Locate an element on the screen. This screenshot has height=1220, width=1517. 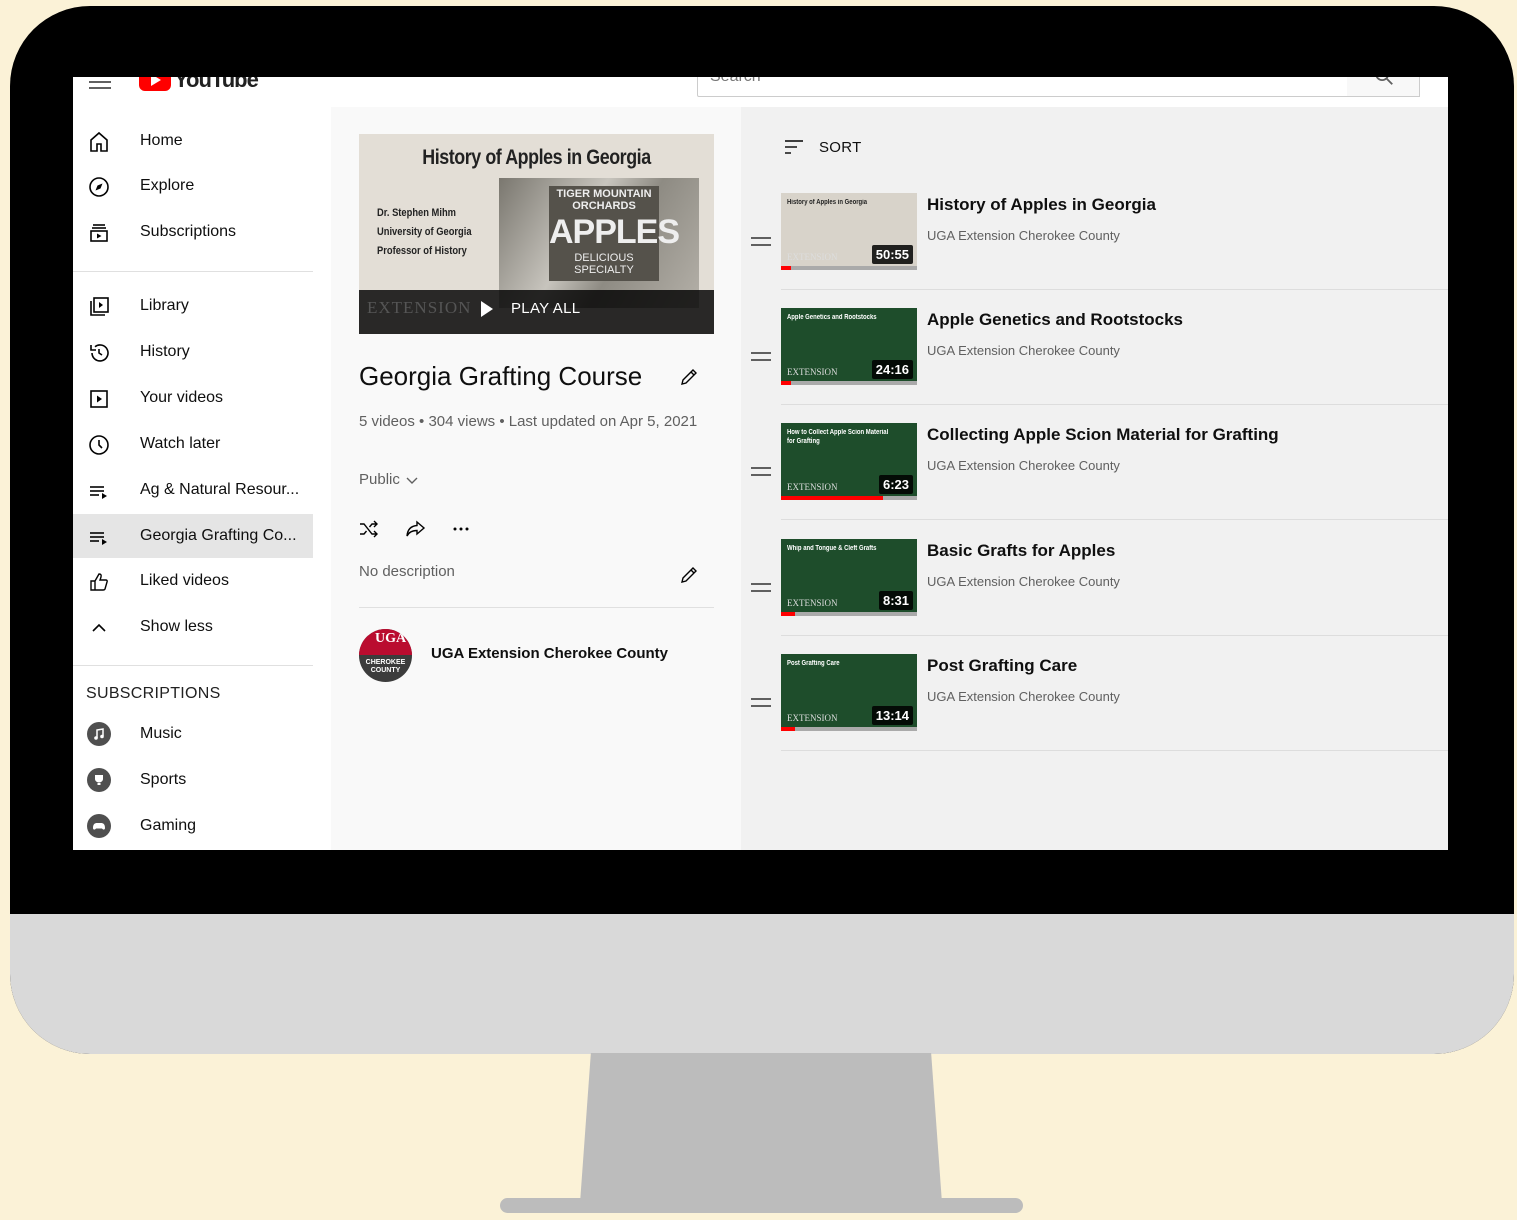
sidebar-item-label: Music is located at coordinates (161, 733).